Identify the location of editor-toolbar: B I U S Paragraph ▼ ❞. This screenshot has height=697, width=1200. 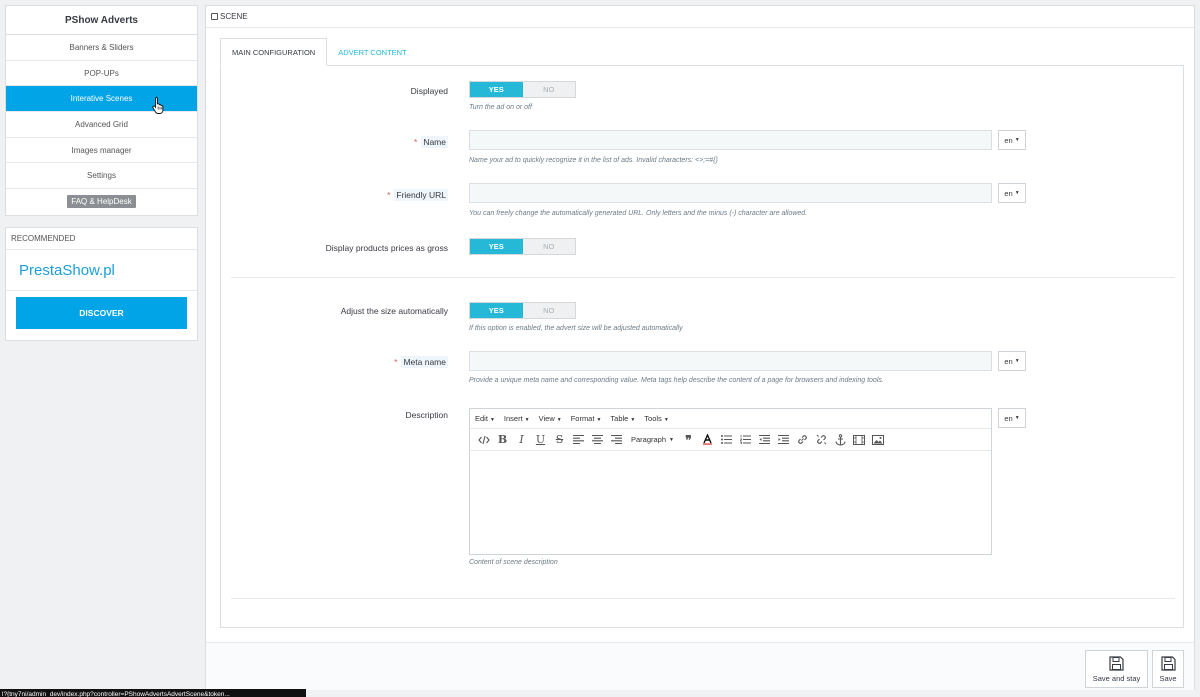
(730, 440).